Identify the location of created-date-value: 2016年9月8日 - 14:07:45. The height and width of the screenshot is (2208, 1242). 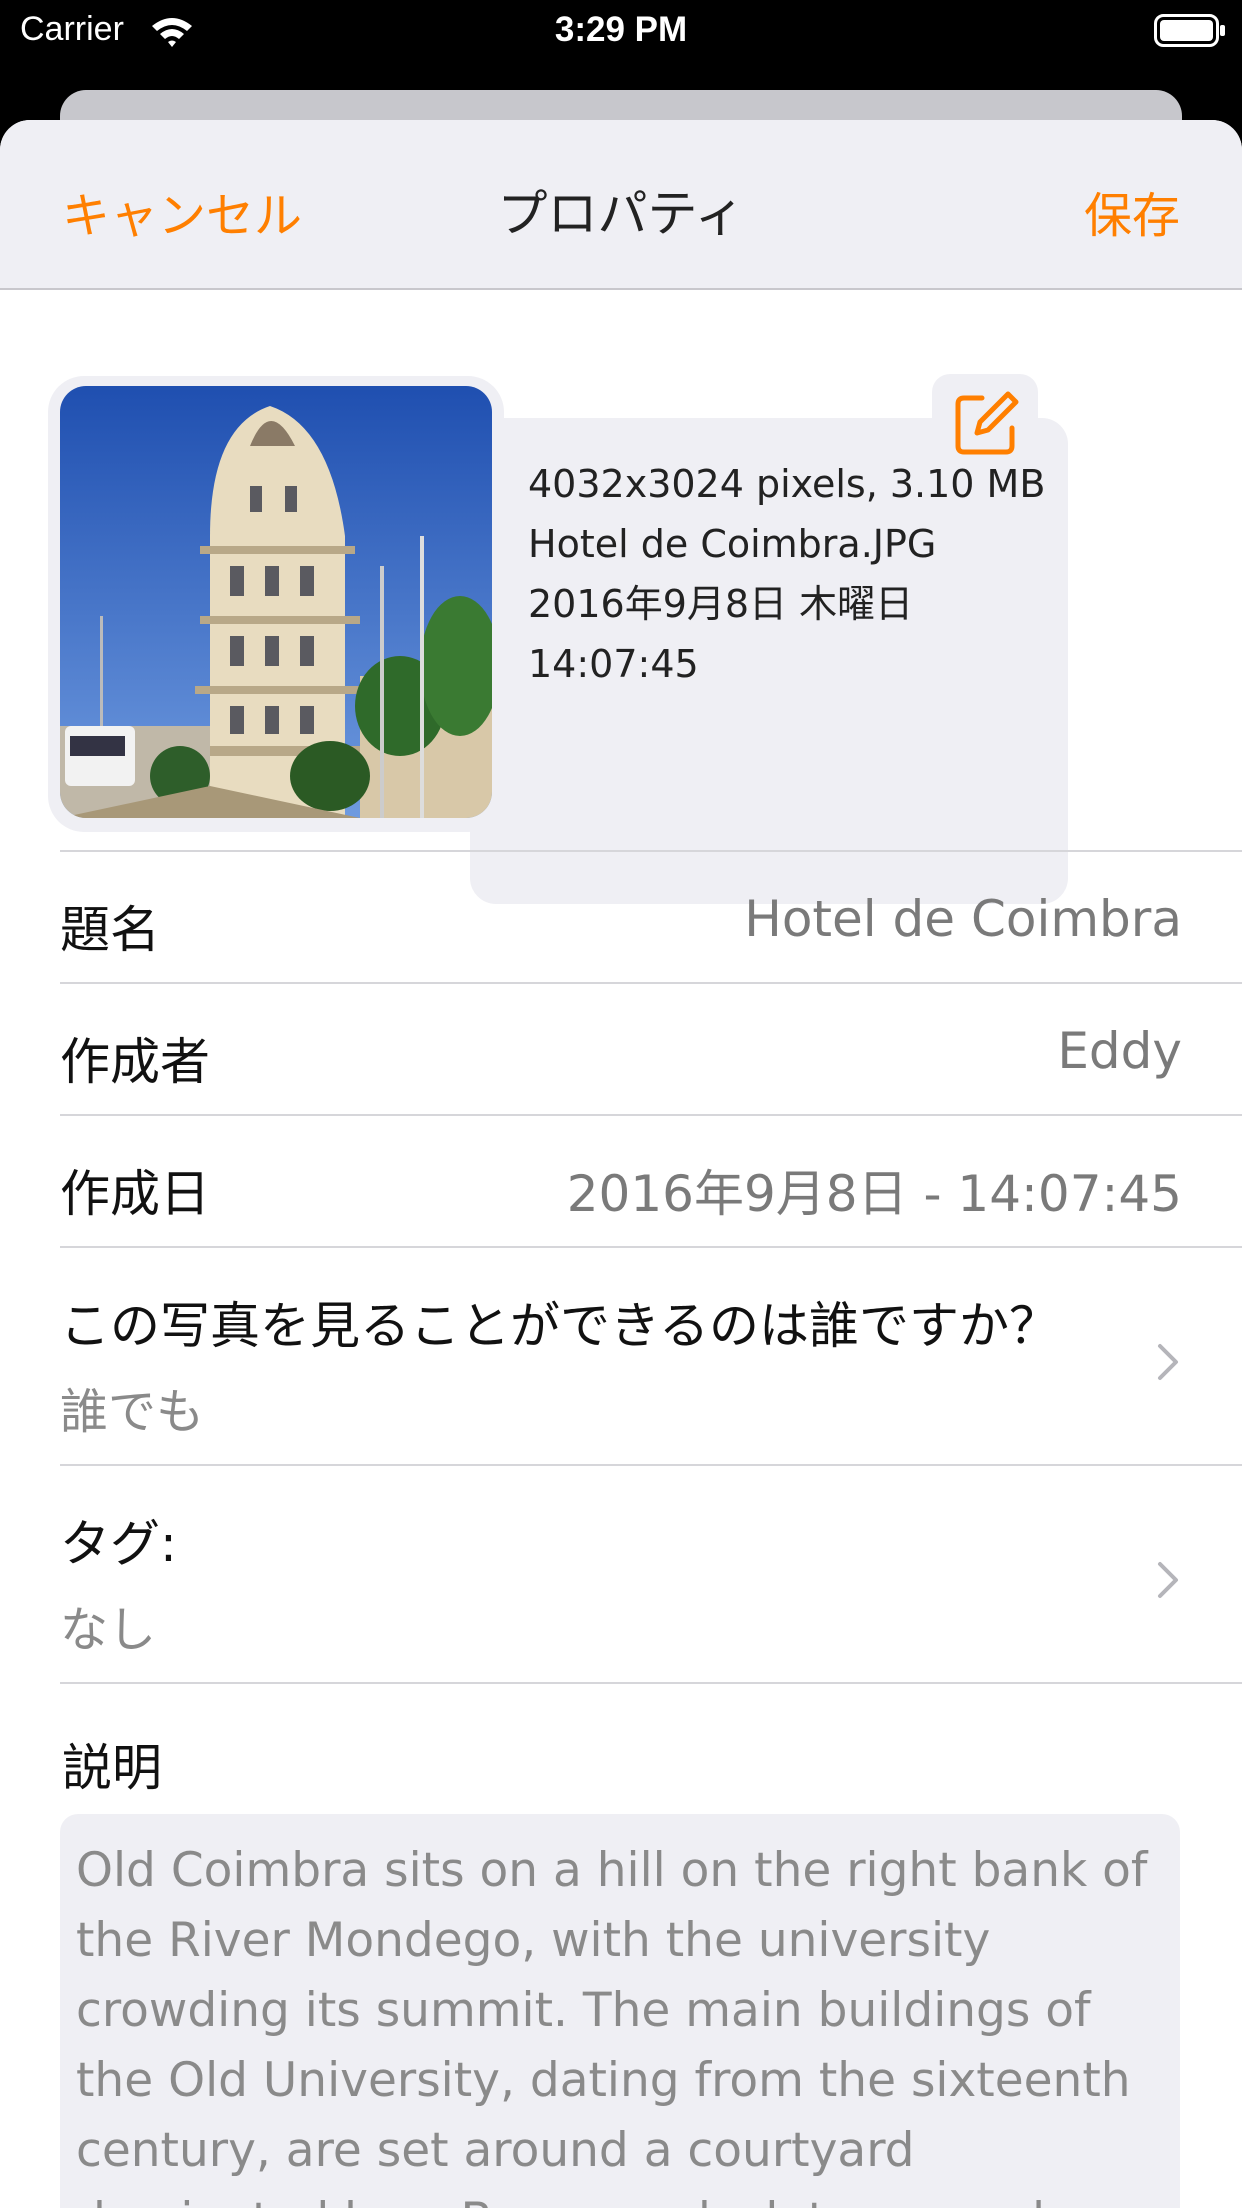
(874, 1194).